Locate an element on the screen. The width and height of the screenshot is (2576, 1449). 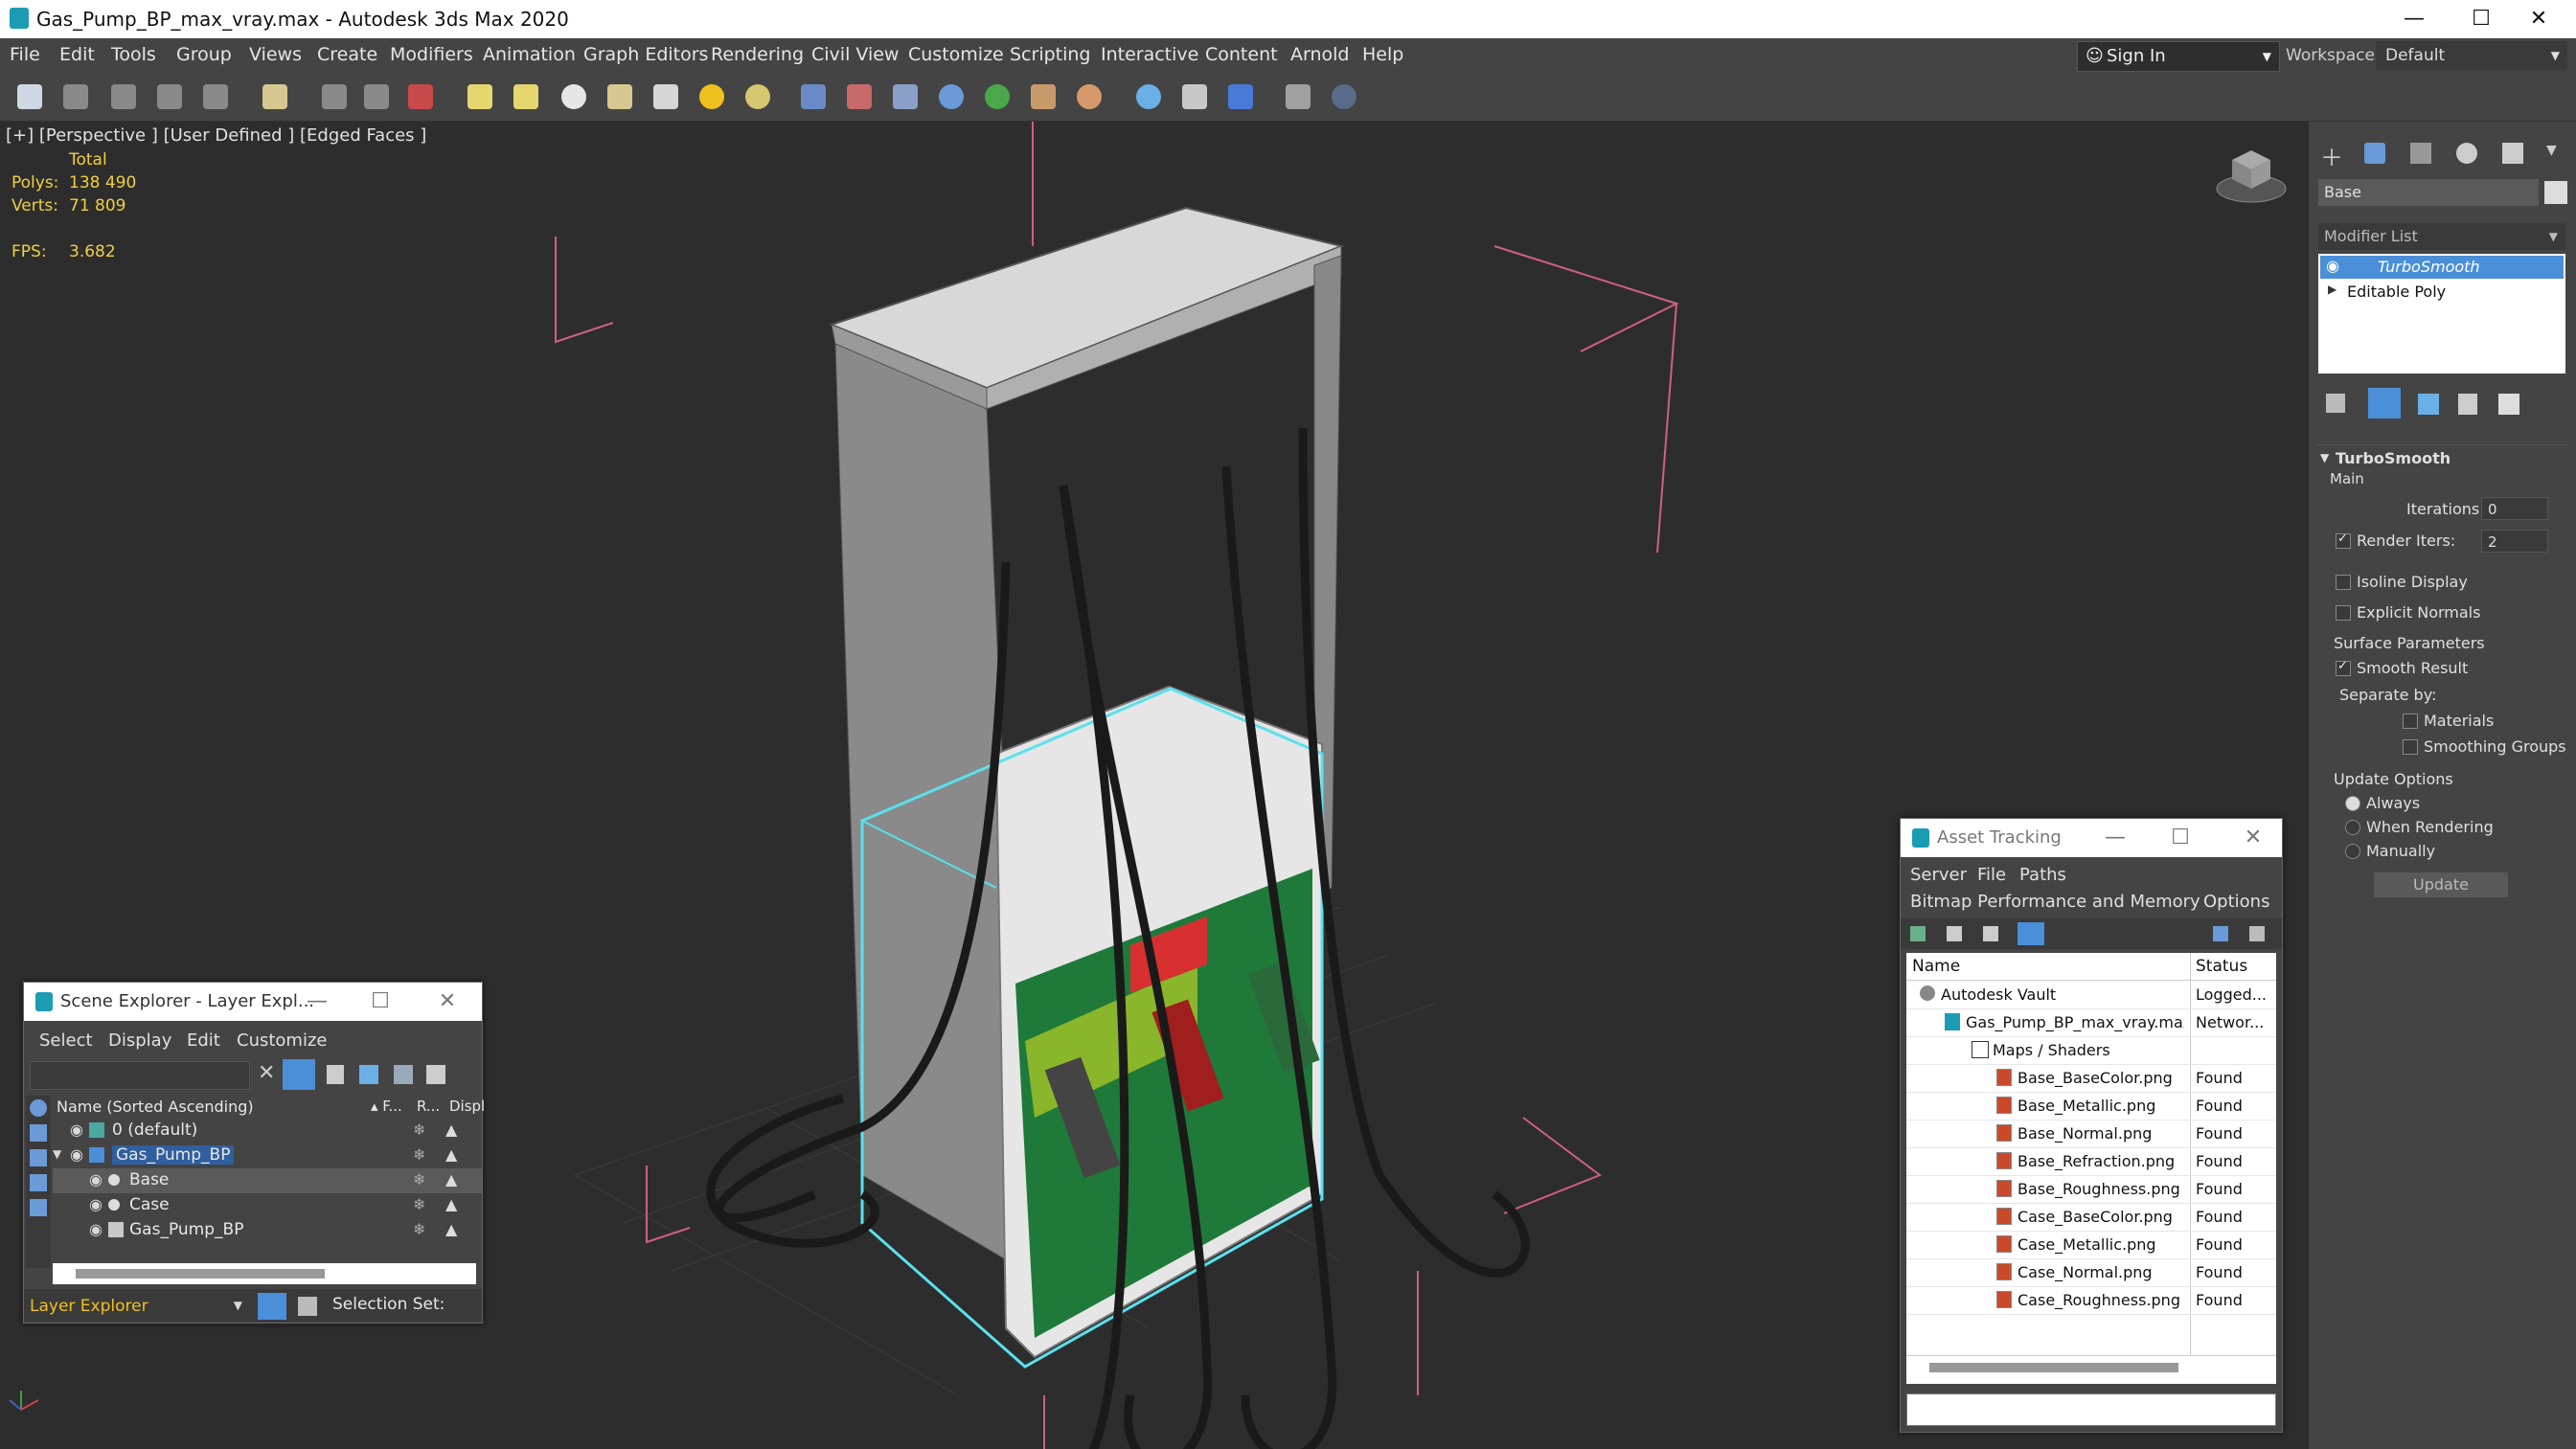
materials-checkbox is located at coordinates (2410, 721).